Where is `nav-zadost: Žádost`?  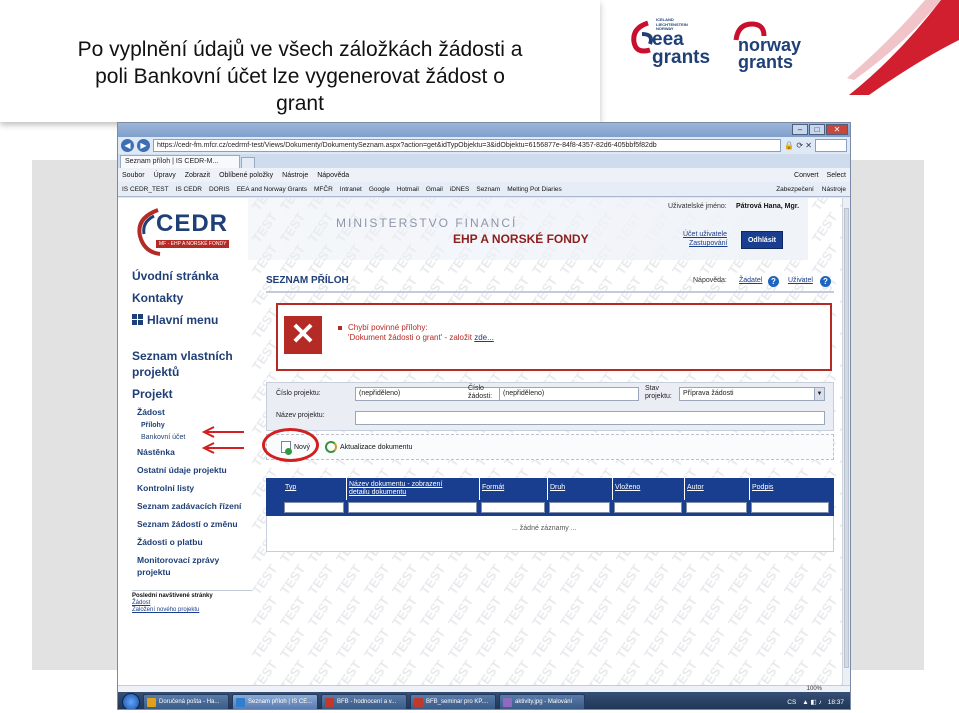
nav-zadost: Žádost is located at coordinates (194, 412).